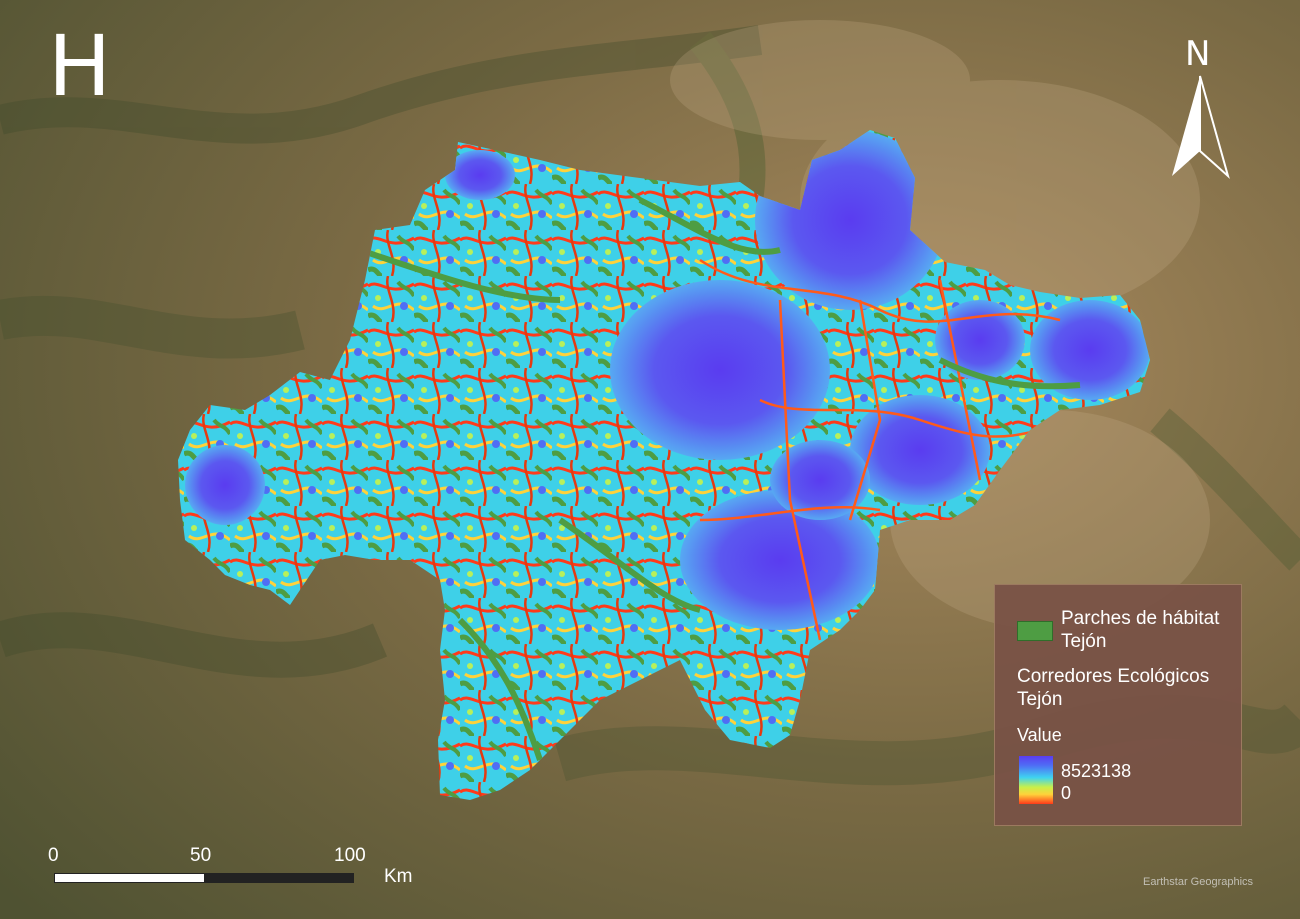 This screenshot has height=919, width=1300. Describe the element at coordinates (1198, 54) in the screenshot. I see `north-label: N` at that location.